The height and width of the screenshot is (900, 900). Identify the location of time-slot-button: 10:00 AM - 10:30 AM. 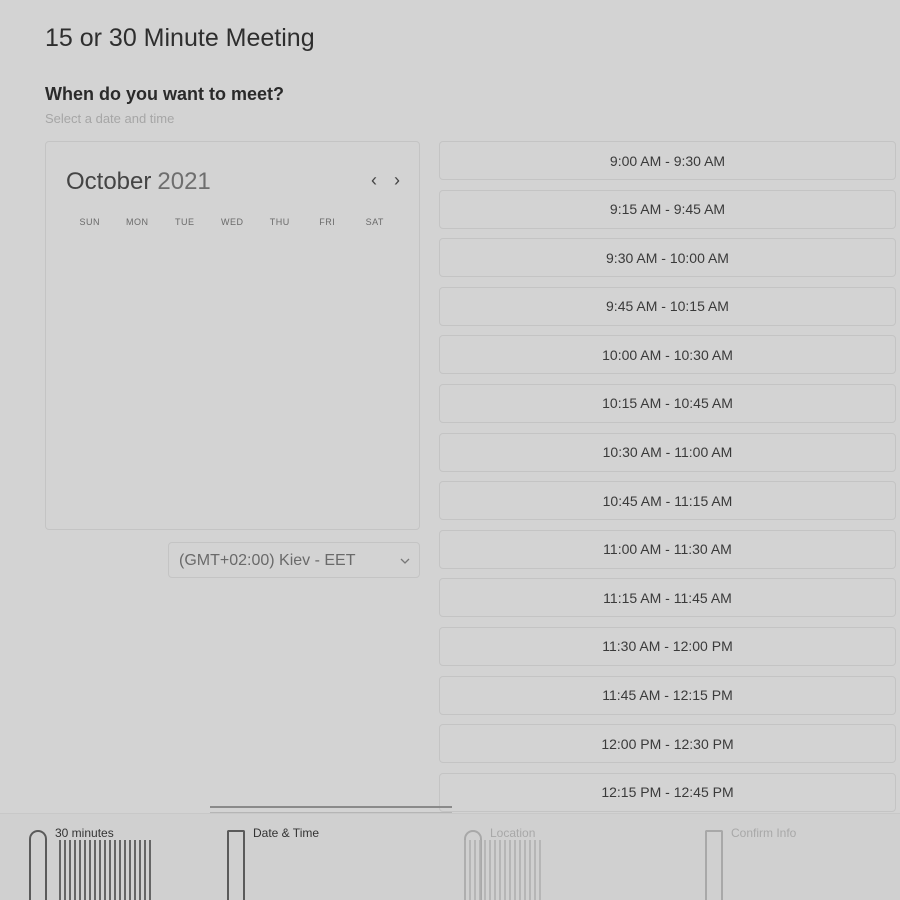
(667, 355).